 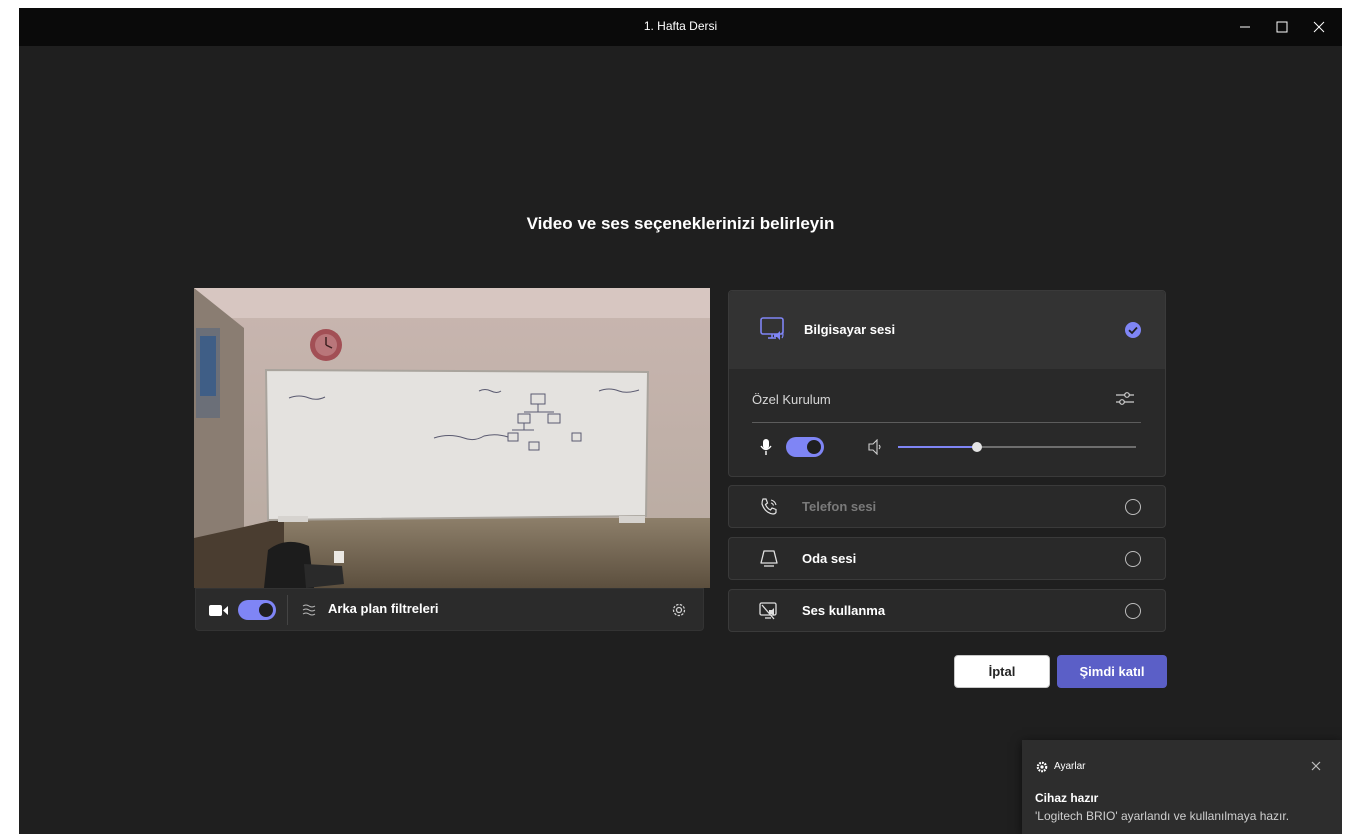 I want to click on computer-audio-label: Bilgisayar sesi, so click(x=850, y=329).